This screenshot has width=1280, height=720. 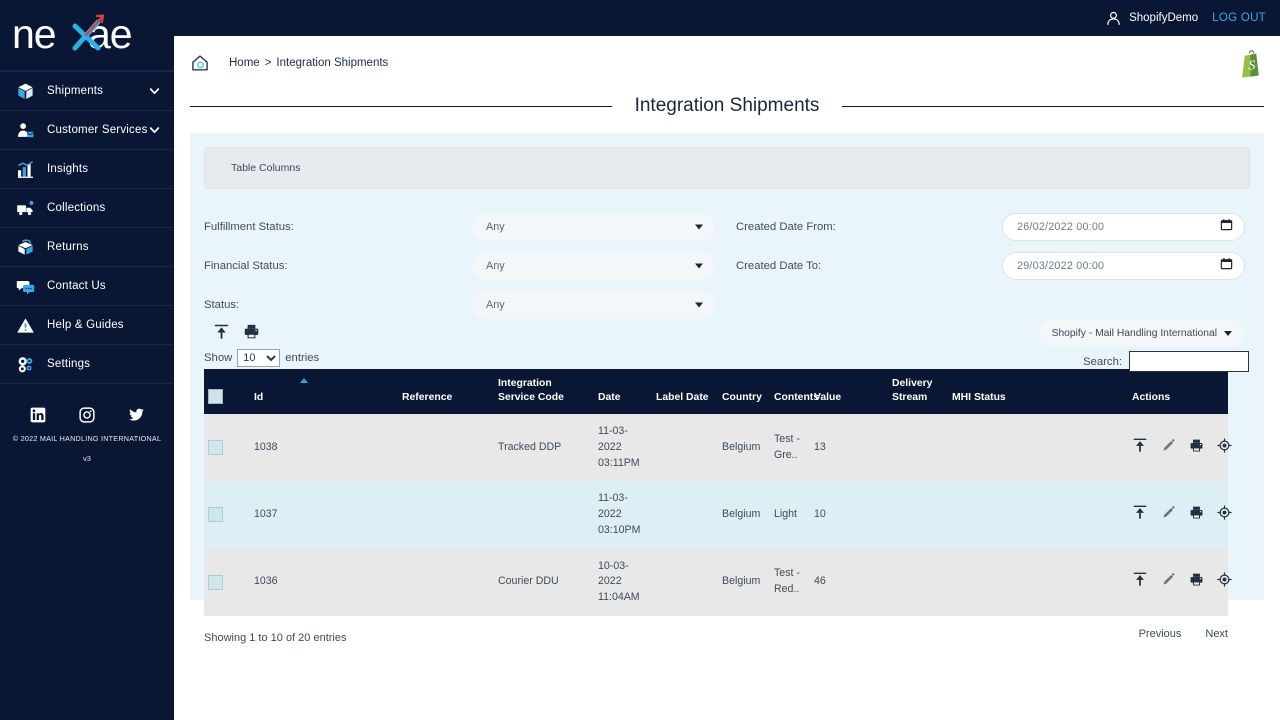 What do you see at coordinates (222, 305) in the screenshot?
I see `filter-label: Status:` at bounding box center [222, 305].